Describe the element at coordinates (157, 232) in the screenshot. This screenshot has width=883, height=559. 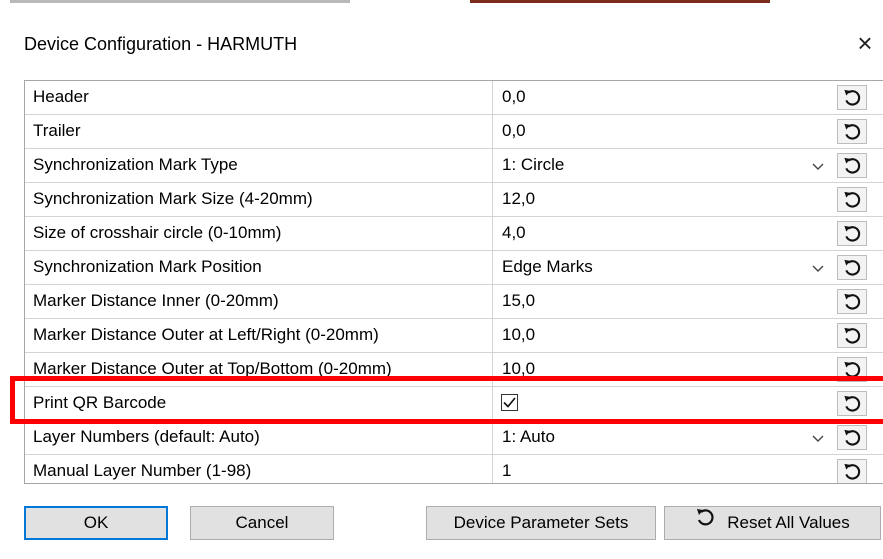
I see `property-name: Size of crosshair circle (0-10mm)` at that location.